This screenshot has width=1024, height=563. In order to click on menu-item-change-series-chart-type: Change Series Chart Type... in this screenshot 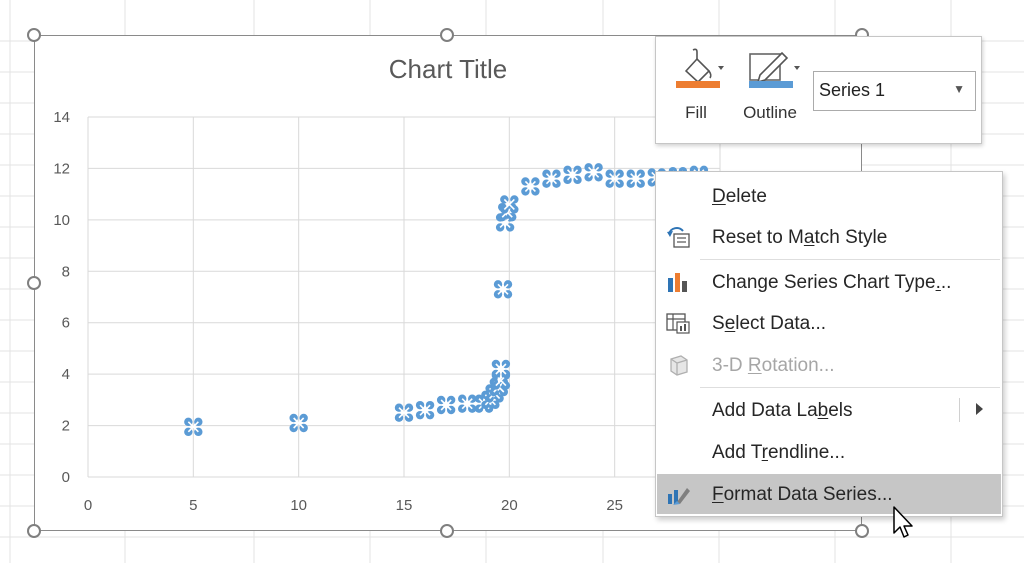, I will do `click(829, 282)`.